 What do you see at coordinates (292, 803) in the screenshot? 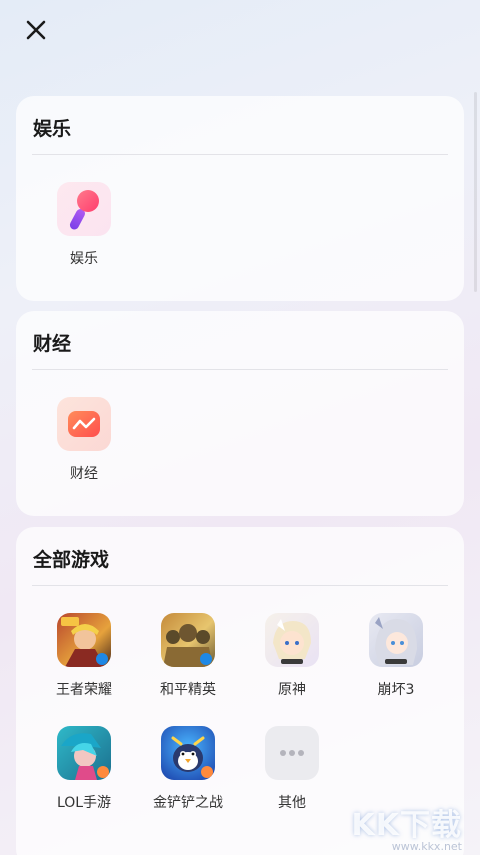
I see `tile-label: 其他` at bounding box center [292, 803].